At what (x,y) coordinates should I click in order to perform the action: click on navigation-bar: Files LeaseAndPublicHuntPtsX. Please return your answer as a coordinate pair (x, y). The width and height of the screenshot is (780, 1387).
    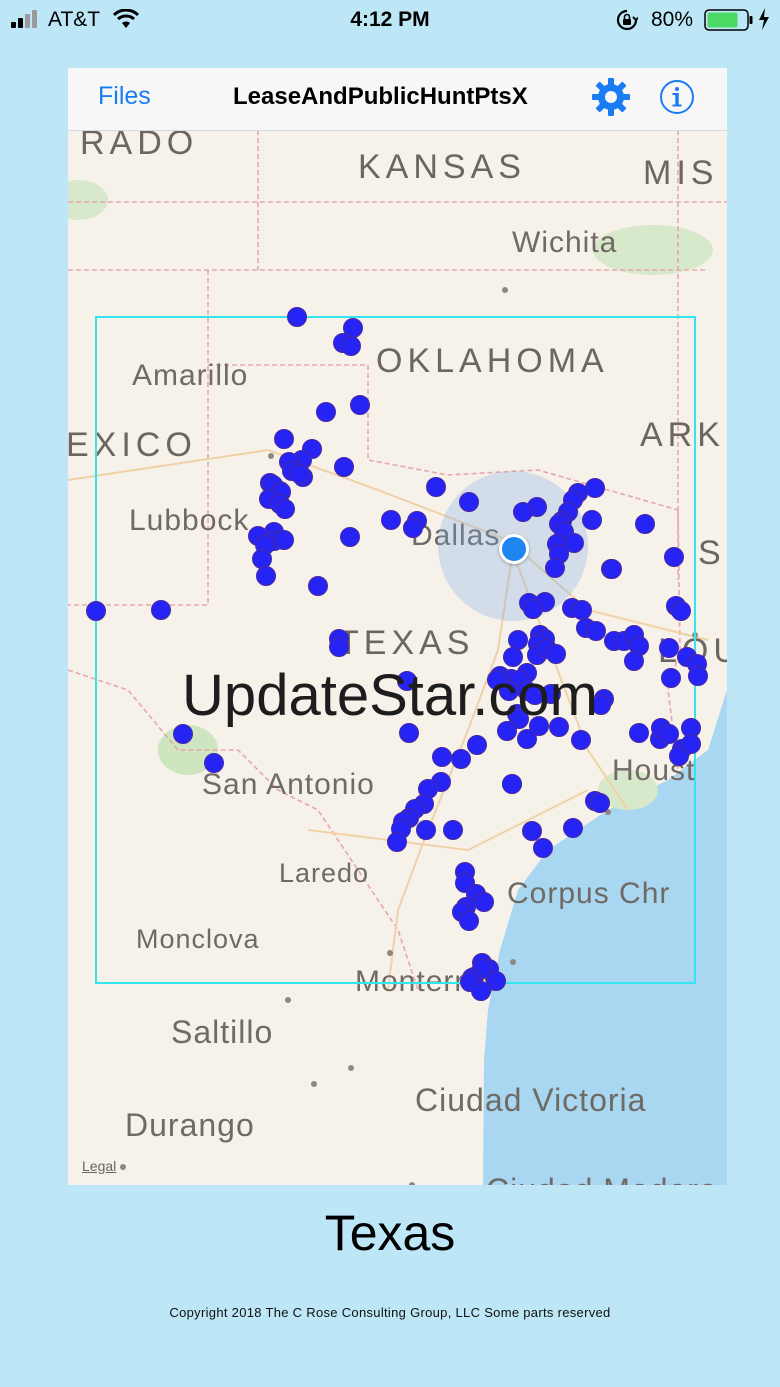
    Looking at the image, I should click on (397, 99).